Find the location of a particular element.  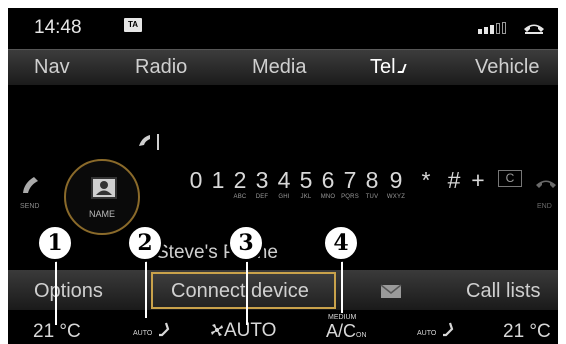

key-9: 9 WXYZ is located at coordinates (396, 183).